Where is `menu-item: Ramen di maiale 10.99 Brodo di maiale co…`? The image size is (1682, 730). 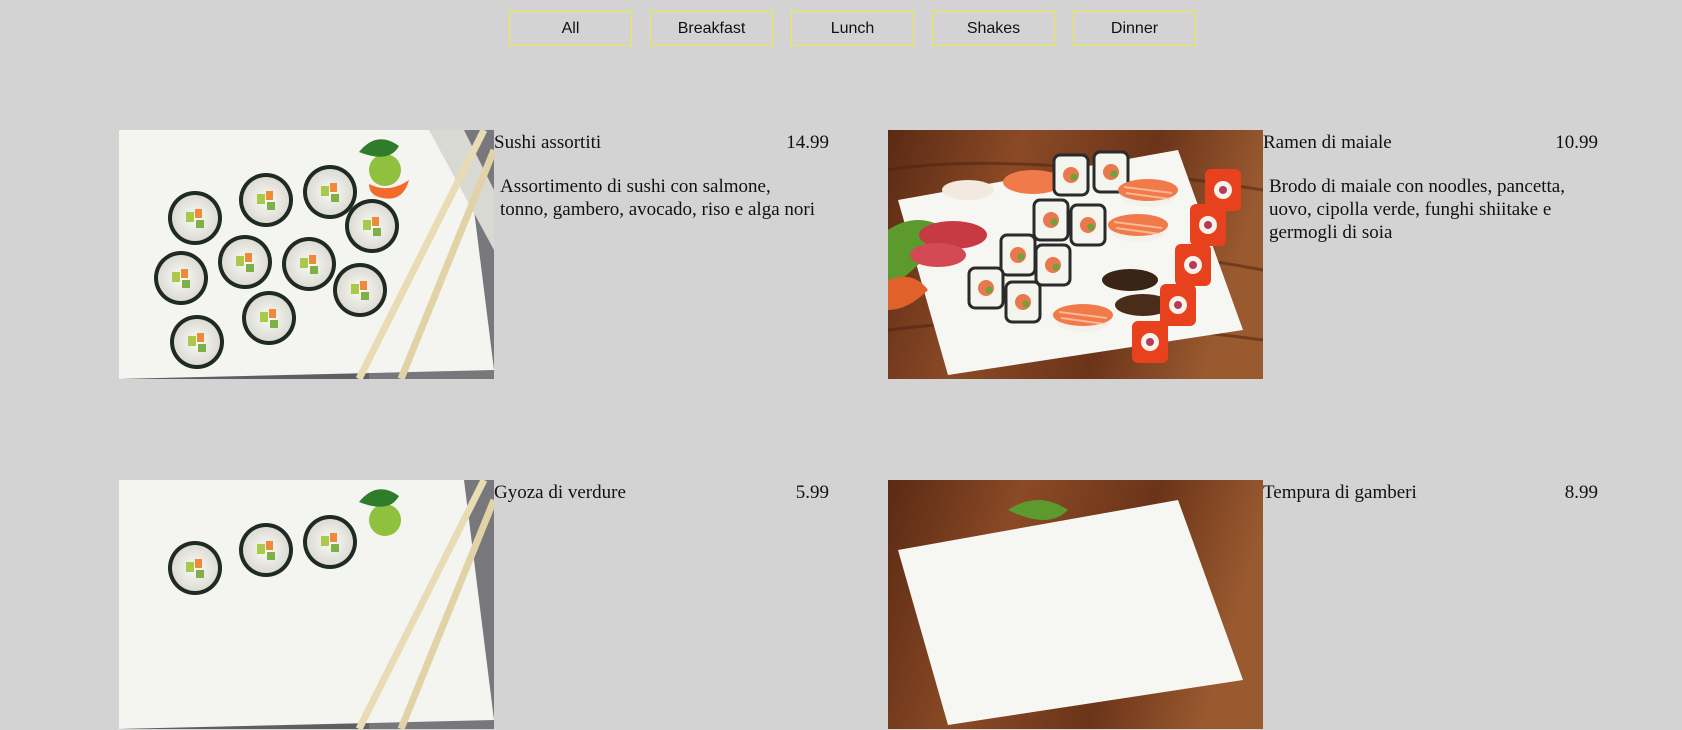
menu-item: Ramen di maiale 10.99 Brodo di maiale co… is located at coordinates (1243, 255).